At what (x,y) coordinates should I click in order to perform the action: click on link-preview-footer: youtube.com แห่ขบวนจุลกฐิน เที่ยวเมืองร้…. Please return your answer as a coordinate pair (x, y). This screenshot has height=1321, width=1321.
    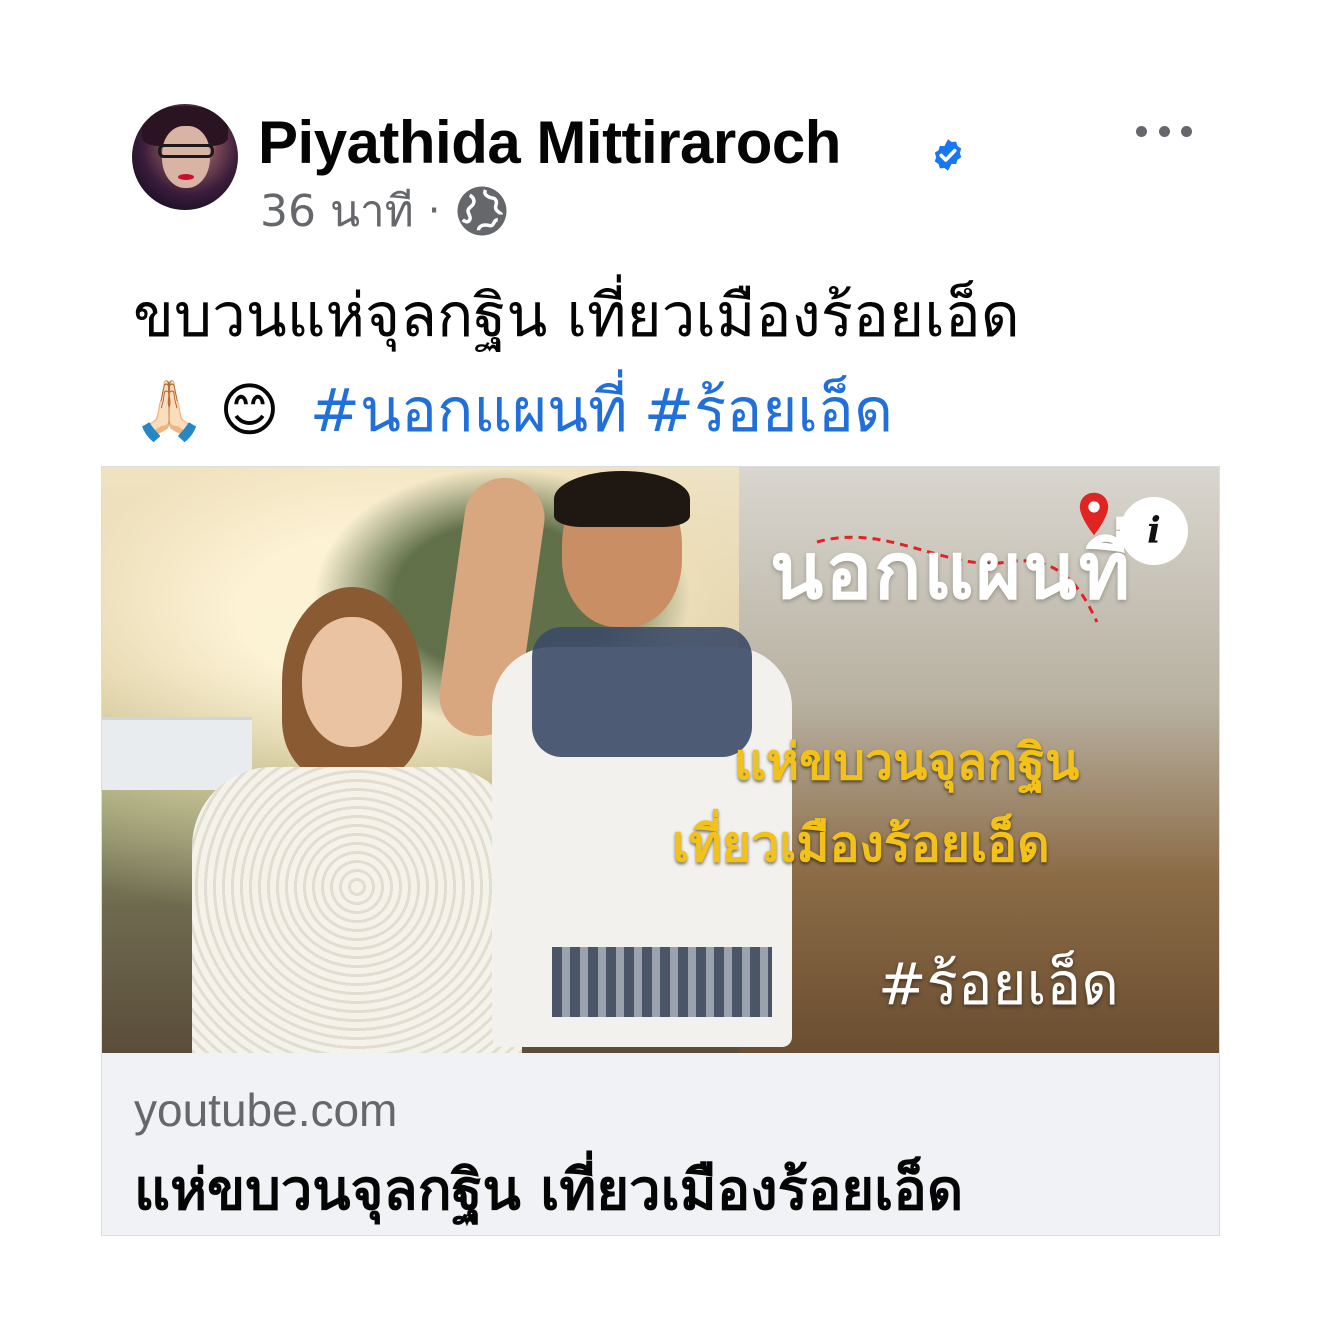
    Looking at the image, I should click on (660, 1144).